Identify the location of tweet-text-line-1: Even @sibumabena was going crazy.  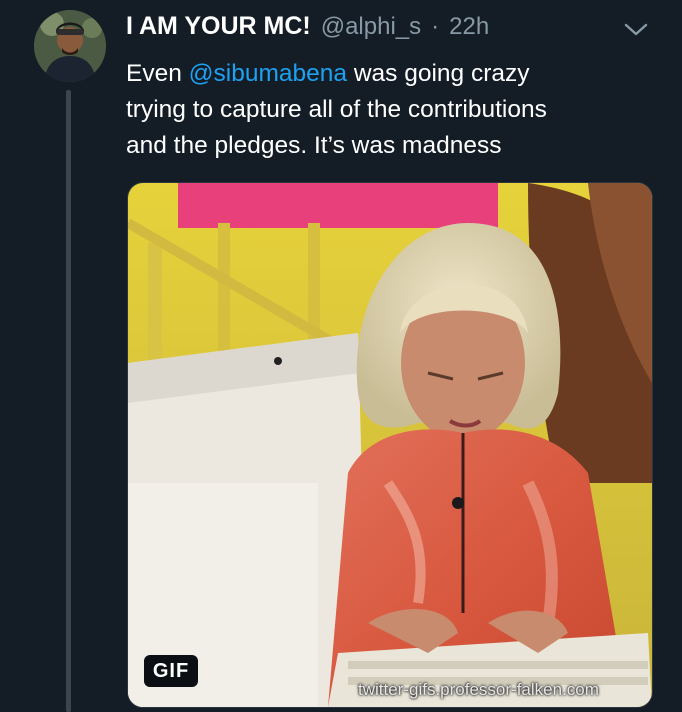
(386, 74).